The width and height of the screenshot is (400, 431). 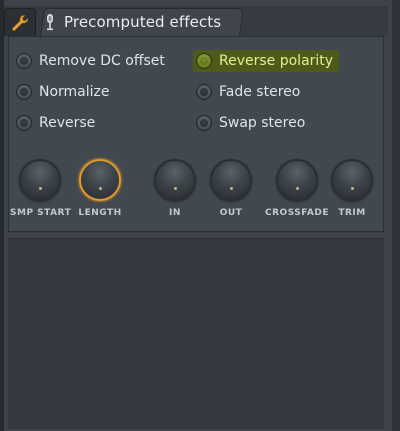 I want to click on option-label: Swap stereo, so click(x=262, y=123).